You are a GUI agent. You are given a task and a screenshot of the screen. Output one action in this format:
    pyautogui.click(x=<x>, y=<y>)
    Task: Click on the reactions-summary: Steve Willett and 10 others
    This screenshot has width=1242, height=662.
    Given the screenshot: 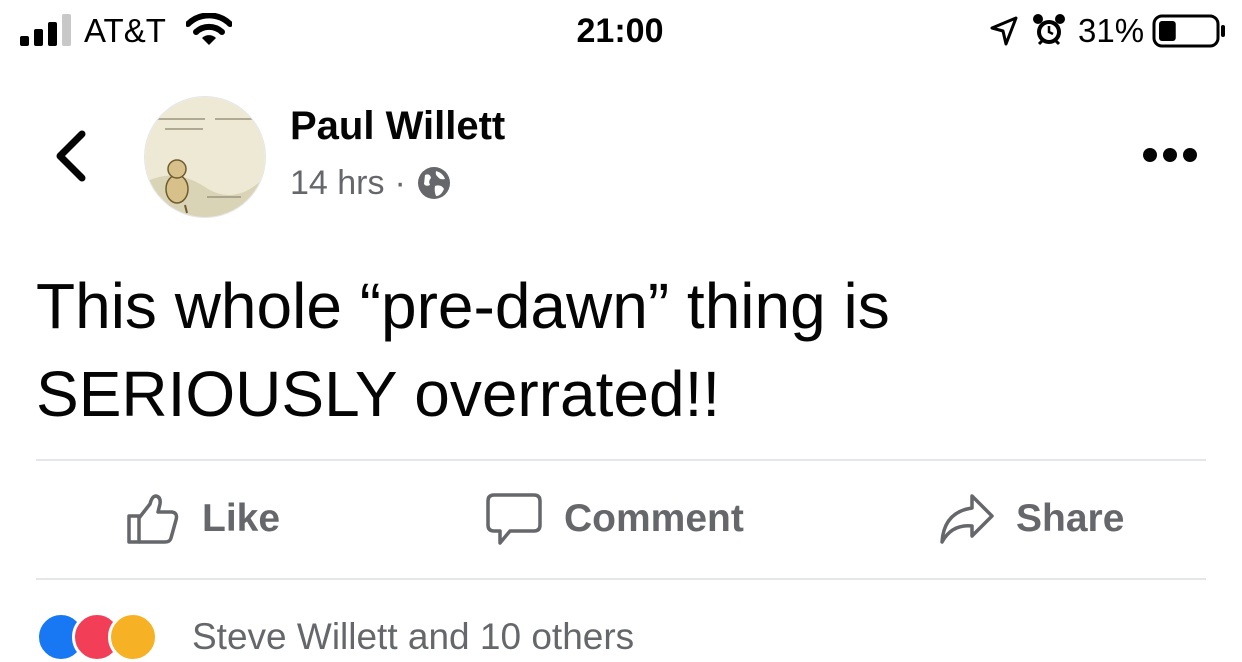 What is the action you would take?
    pyautogui.click(x=621, y=637)
    